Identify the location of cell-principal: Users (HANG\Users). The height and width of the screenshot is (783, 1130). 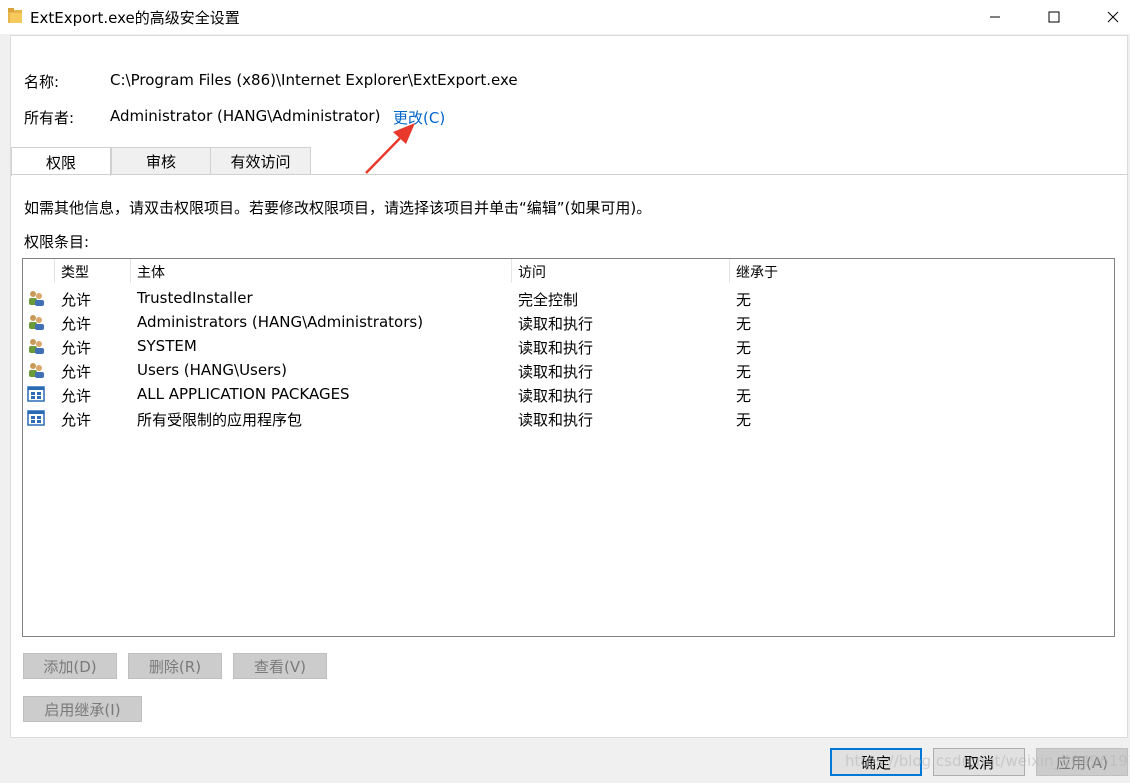
(212, 370).